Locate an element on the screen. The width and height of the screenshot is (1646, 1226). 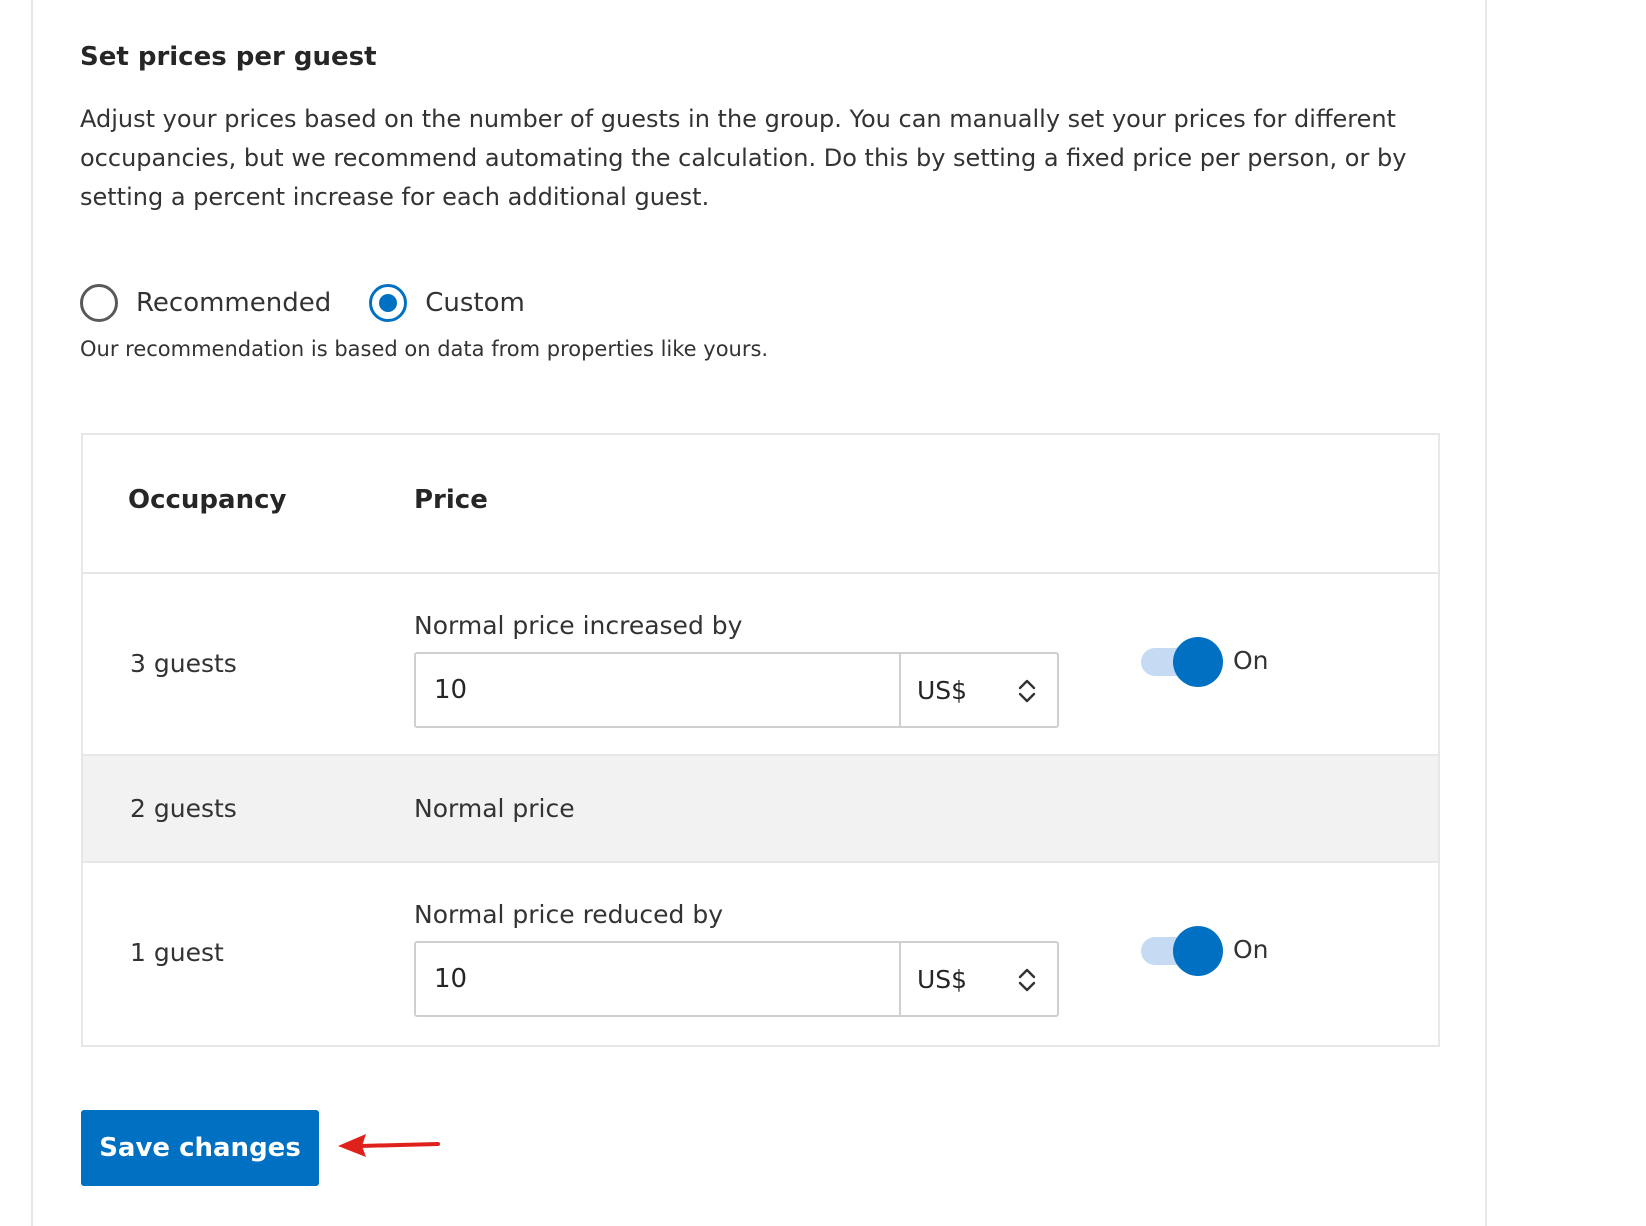
occupancy-label: 3 guests is located at coordinates (183, 663).